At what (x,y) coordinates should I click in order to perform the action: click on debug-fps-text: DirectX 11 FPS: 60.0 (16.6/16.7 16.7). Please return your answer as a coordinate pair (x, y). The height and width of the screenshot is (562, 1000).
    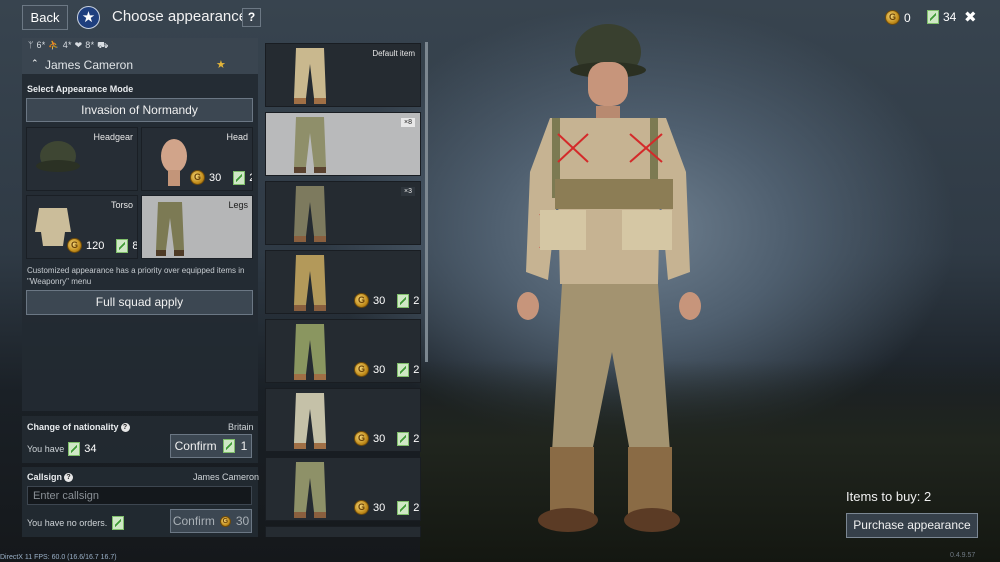
    Looking at the image, I should click on (58, 557).